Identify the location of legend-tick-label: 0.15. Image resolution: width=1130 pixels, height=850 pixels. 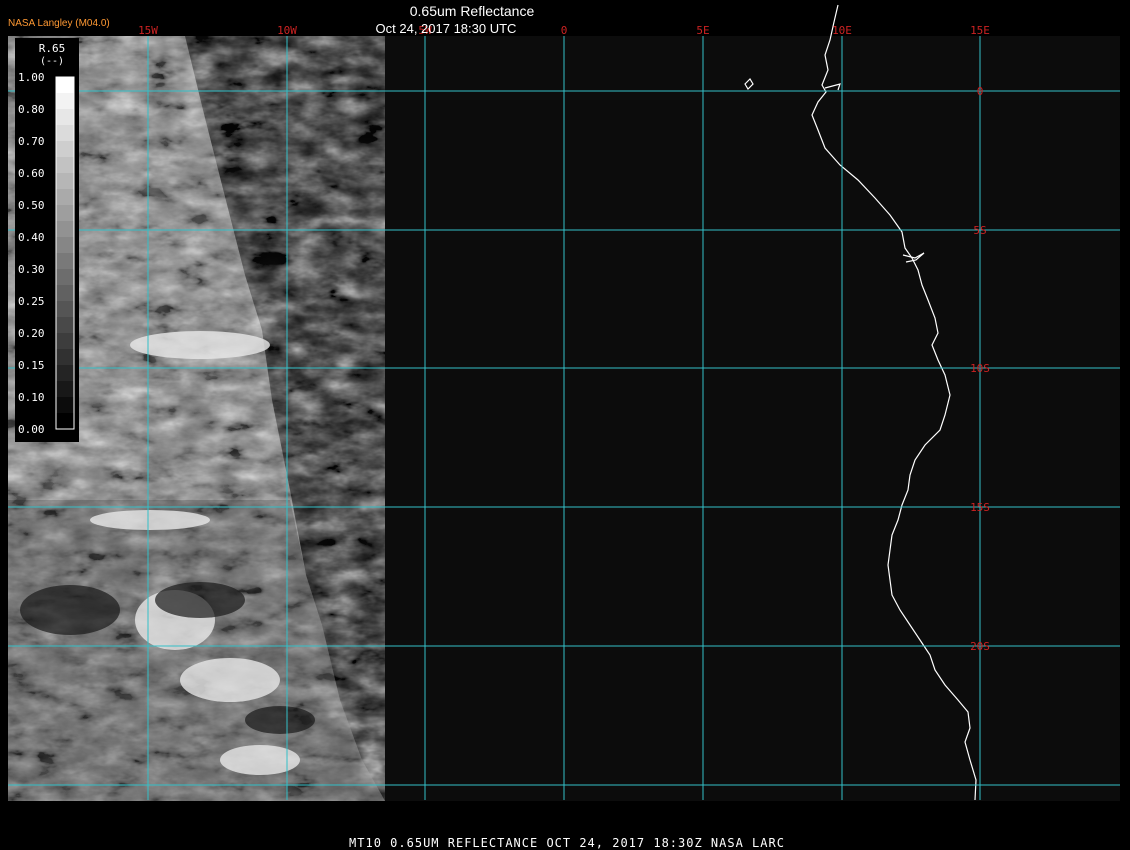
(31, 365).